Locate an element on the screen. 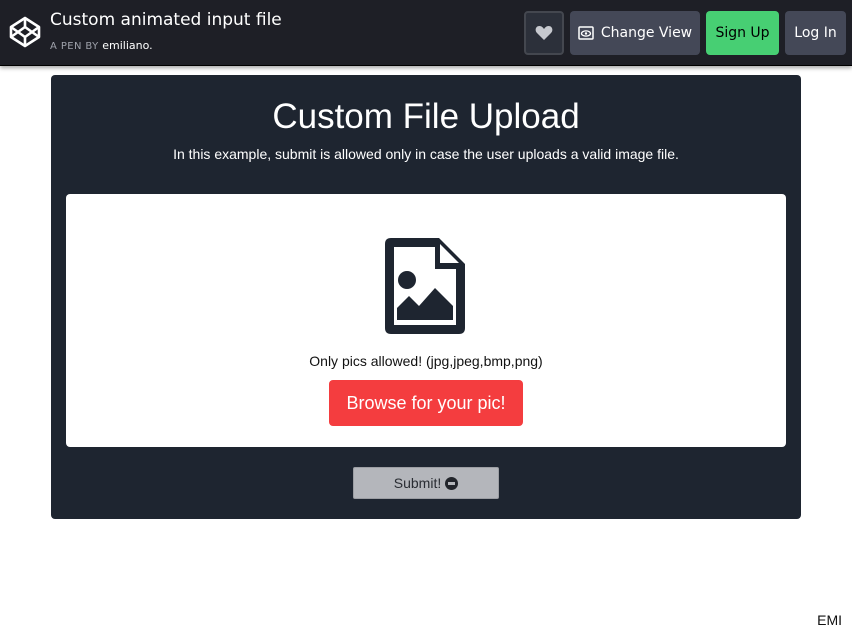 This screenshot has width=852, height=640. browse-button: Browse for your pic! is located at coordinates (426, 403).